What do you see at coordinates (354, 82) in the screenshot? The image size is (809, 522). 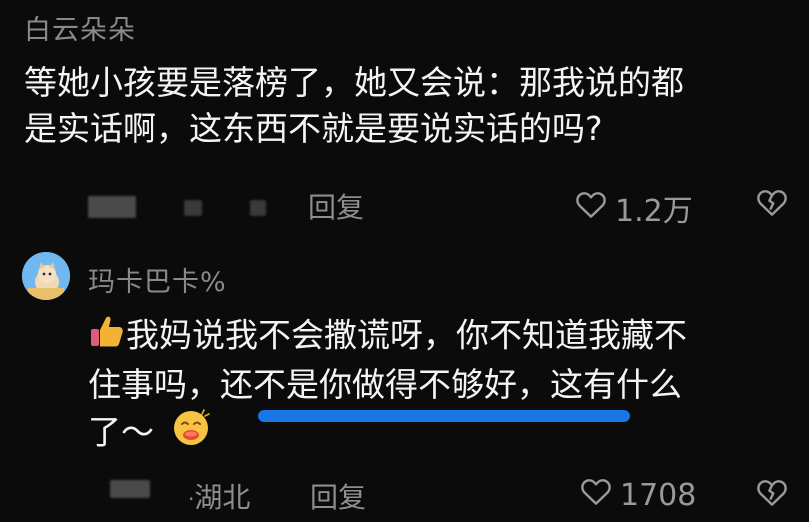 I see `comment-text-line: 等她小孩要是落榜了，她又会说：那我说的都` at bounding box center [354, 82].